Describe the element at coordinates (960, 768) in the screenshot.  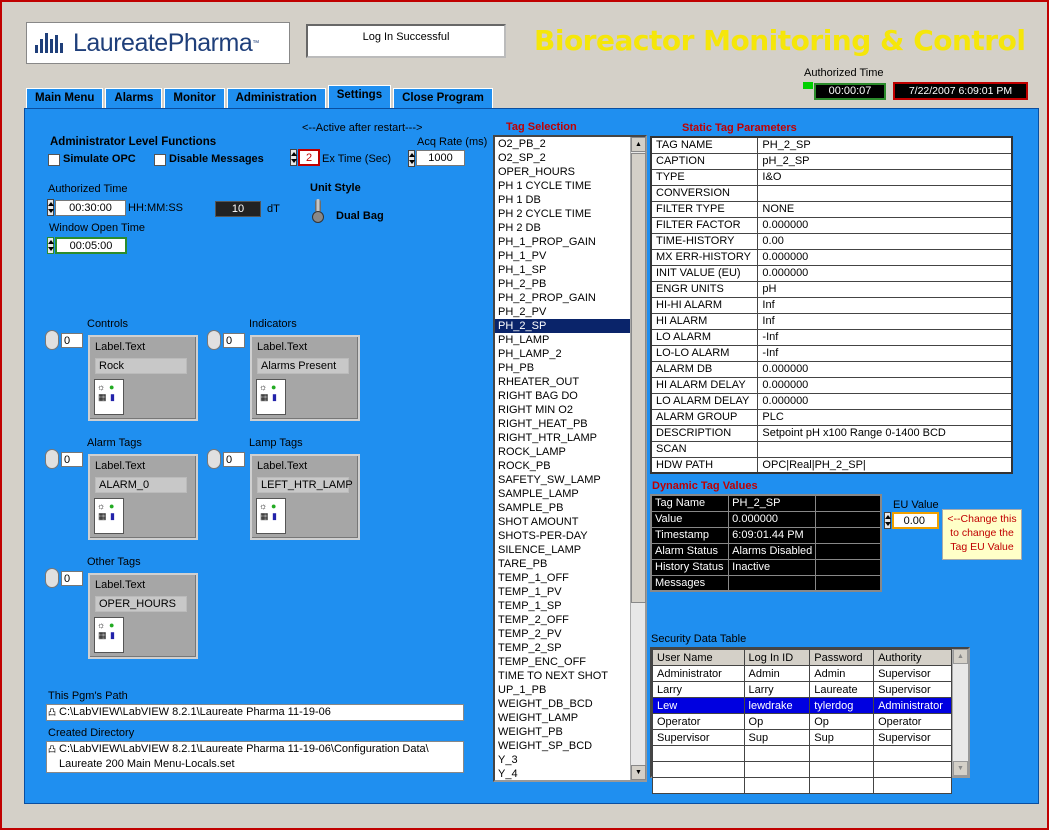
I see `security-scroll-down-icon: ▼` at that location.